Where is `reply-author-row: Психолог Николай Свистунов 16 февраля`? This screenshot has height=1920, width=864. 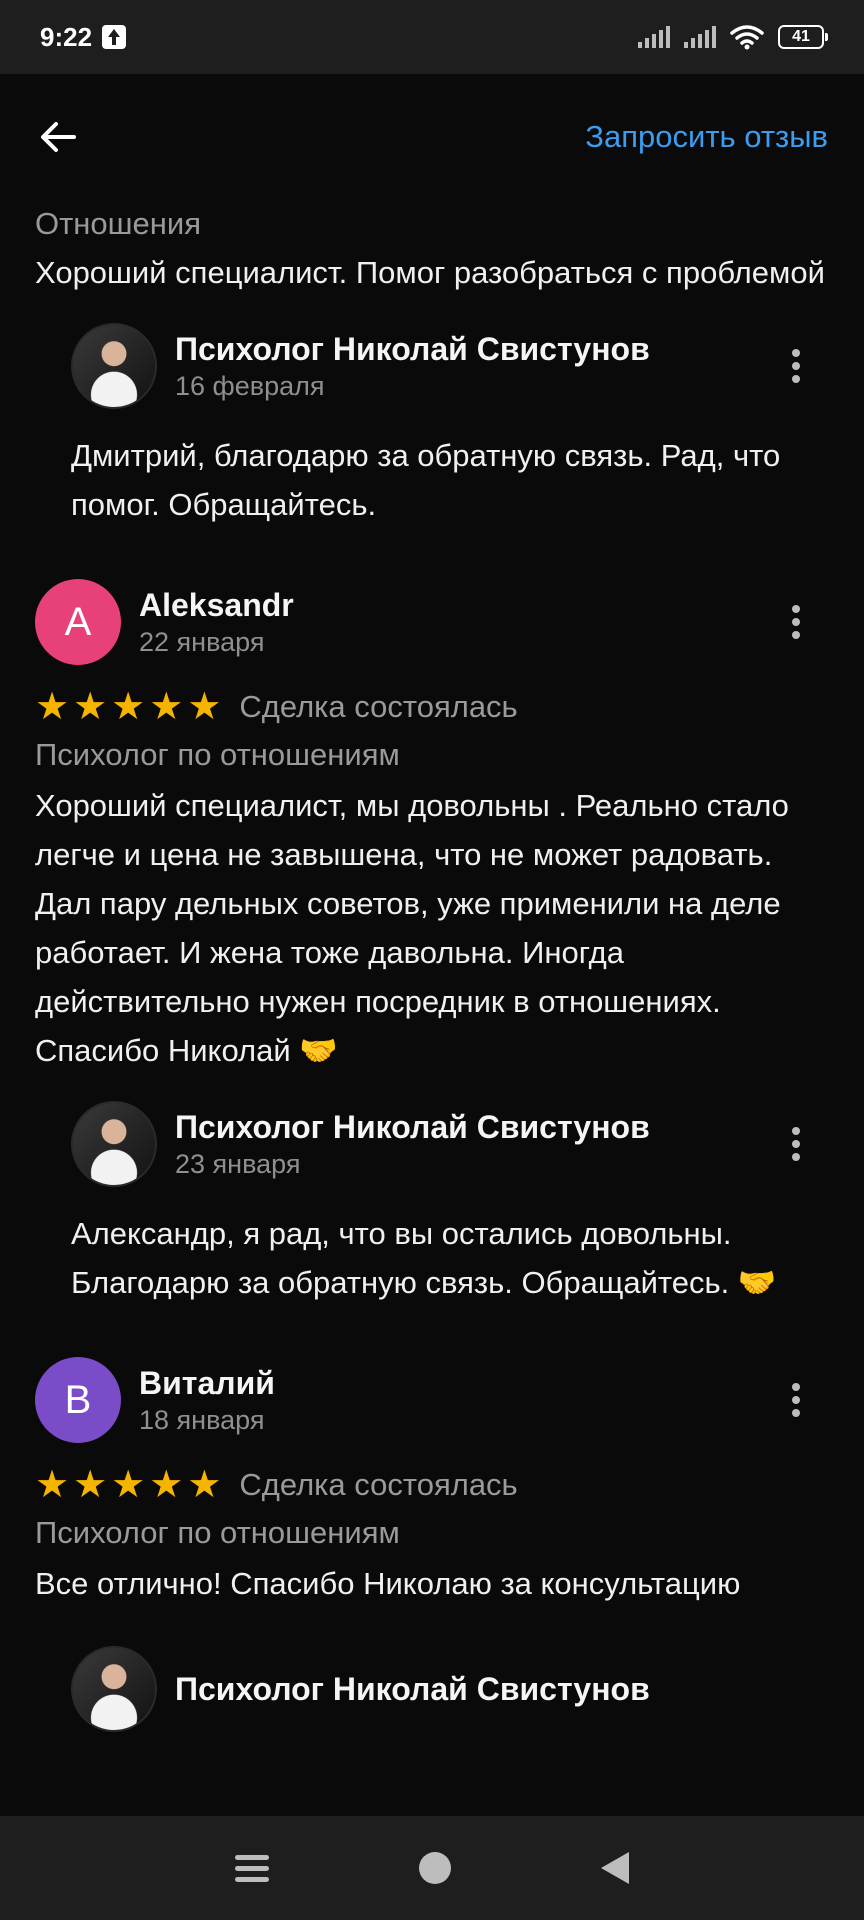
reply-author-row: Психолог Николай Свистунов 16 февраля is located at coordinates (450, 366).